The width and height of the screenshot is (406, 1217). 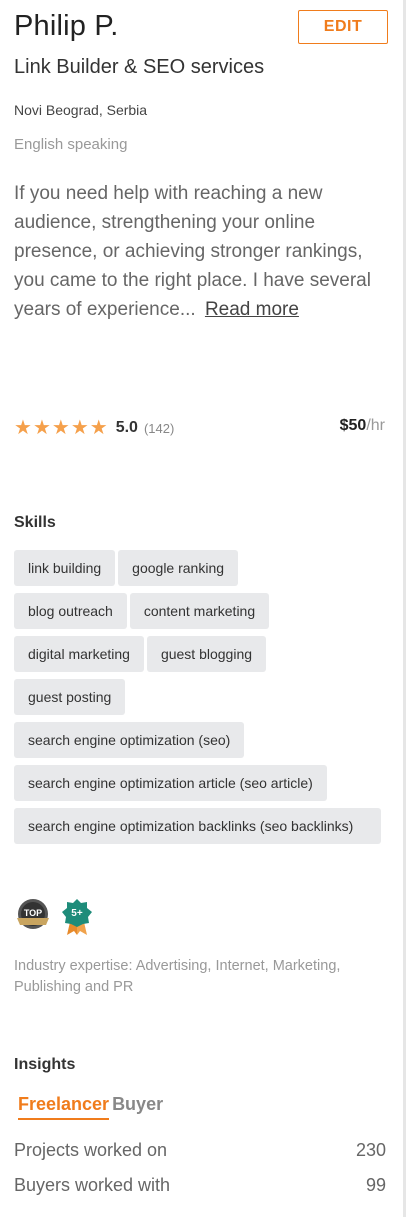 I want to click on level-badge-icon: 5+, so click(x=77, y=917).